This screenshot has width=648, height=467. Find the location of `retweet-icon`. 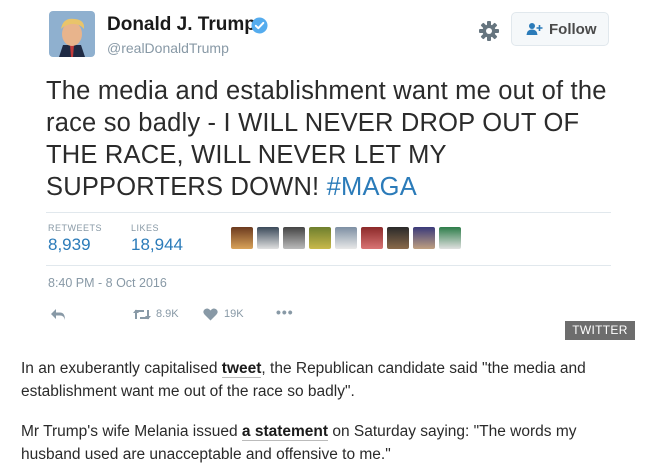

retweet-icon is located at coordinates (142, 314).